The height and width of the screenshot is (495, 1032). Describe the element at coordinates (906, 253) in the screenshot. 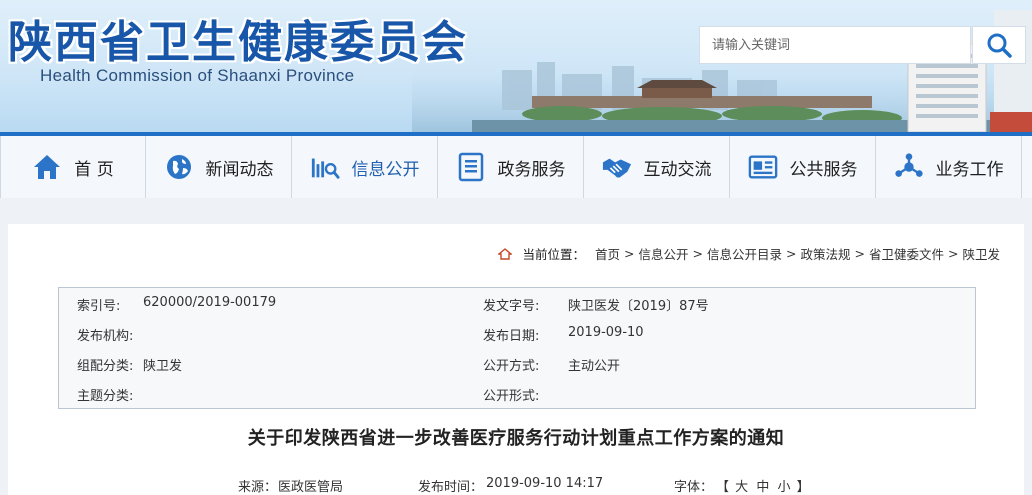

I see `breadcrumb-item-province-docs: 省卫健委文件` at that location.